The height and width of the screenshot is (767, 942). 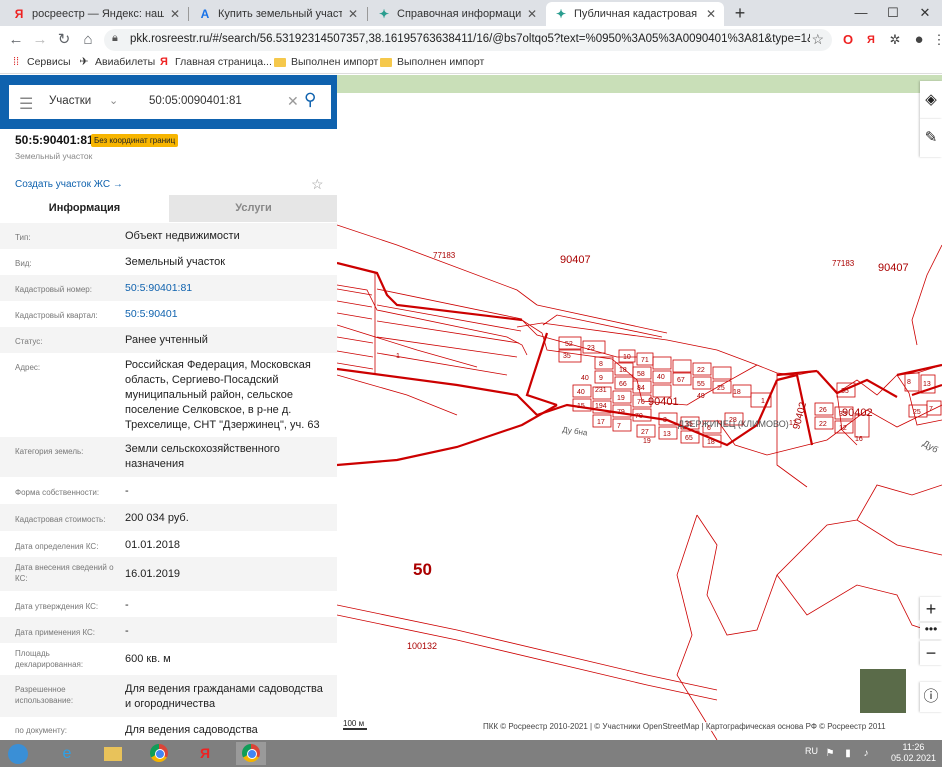 What do you see at coordinates (28, 367) in the screenshot?
I see `property-label: Адрес:` at bounding box center [28, 367].